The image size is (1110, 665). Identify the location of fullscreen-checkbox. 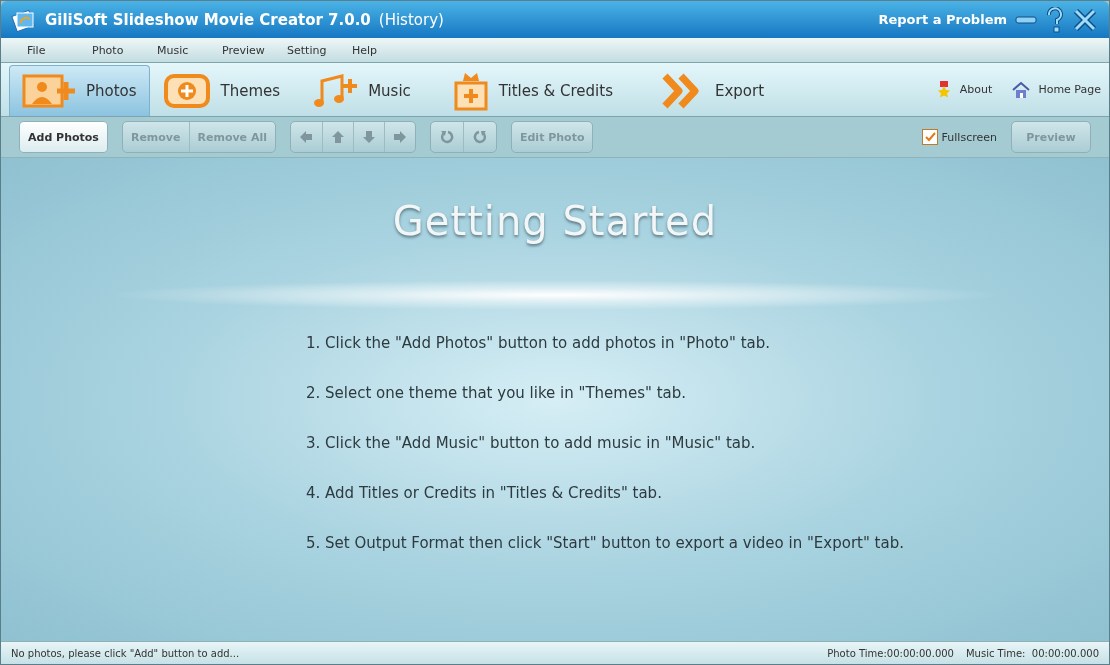
(929, 137).